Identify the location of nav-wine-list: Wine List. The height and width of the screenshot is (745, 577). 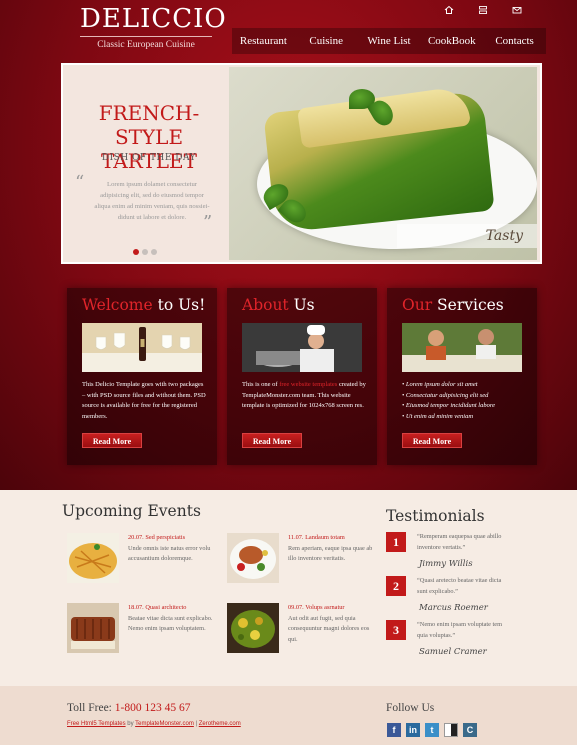
(389, 41).